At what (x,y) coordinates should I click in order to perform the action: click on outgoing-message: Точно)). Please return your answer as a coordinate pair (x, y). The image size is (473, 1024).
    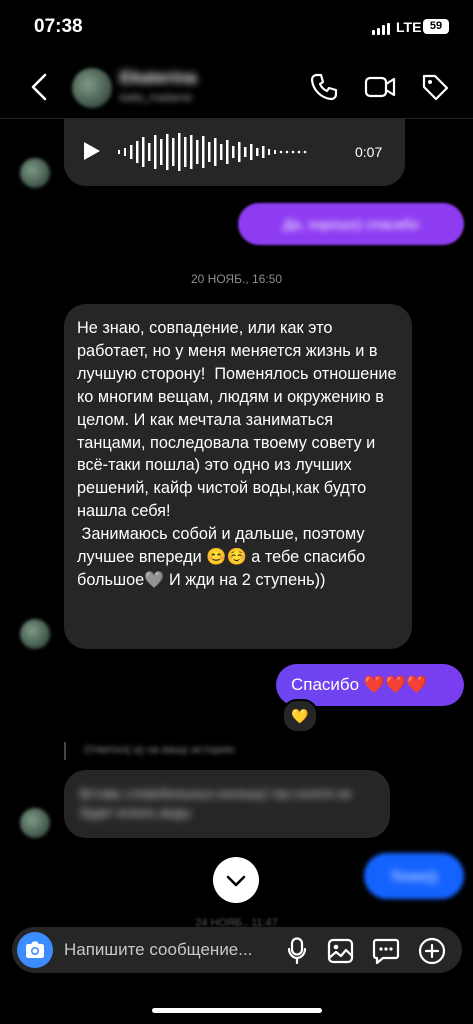
    Looking at the image, I should click on (414, 876).